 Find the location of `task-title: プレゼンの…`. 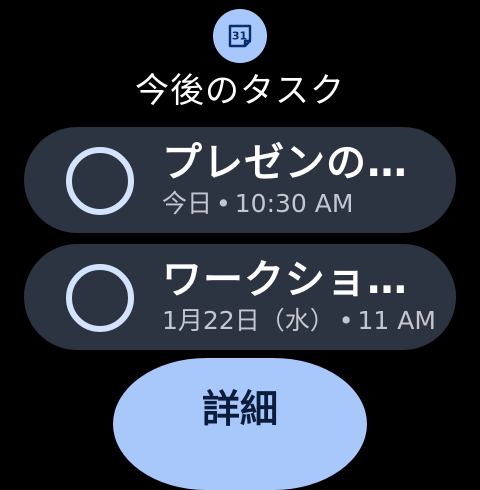

task-title: プレゼンの… is located at coordinates (285, 163).